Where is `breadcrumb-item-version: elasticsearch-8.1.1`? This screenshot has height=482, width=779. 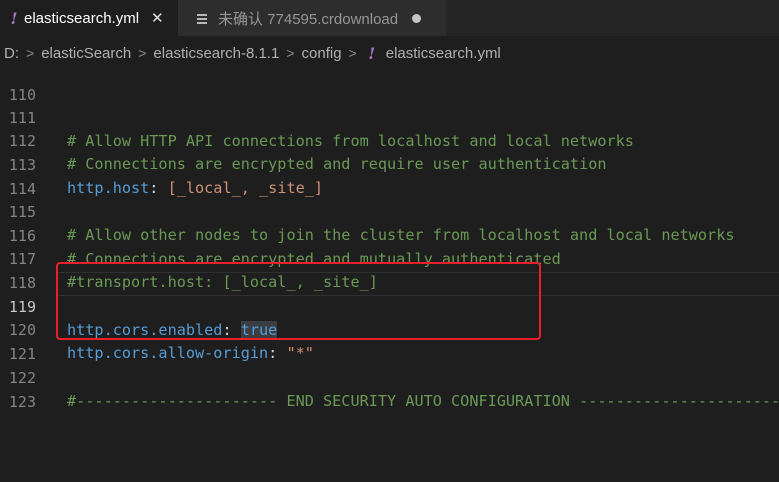 breadcrumb-item-version: elasticsearch-8.1.1 is located at coordinates (216, 53).